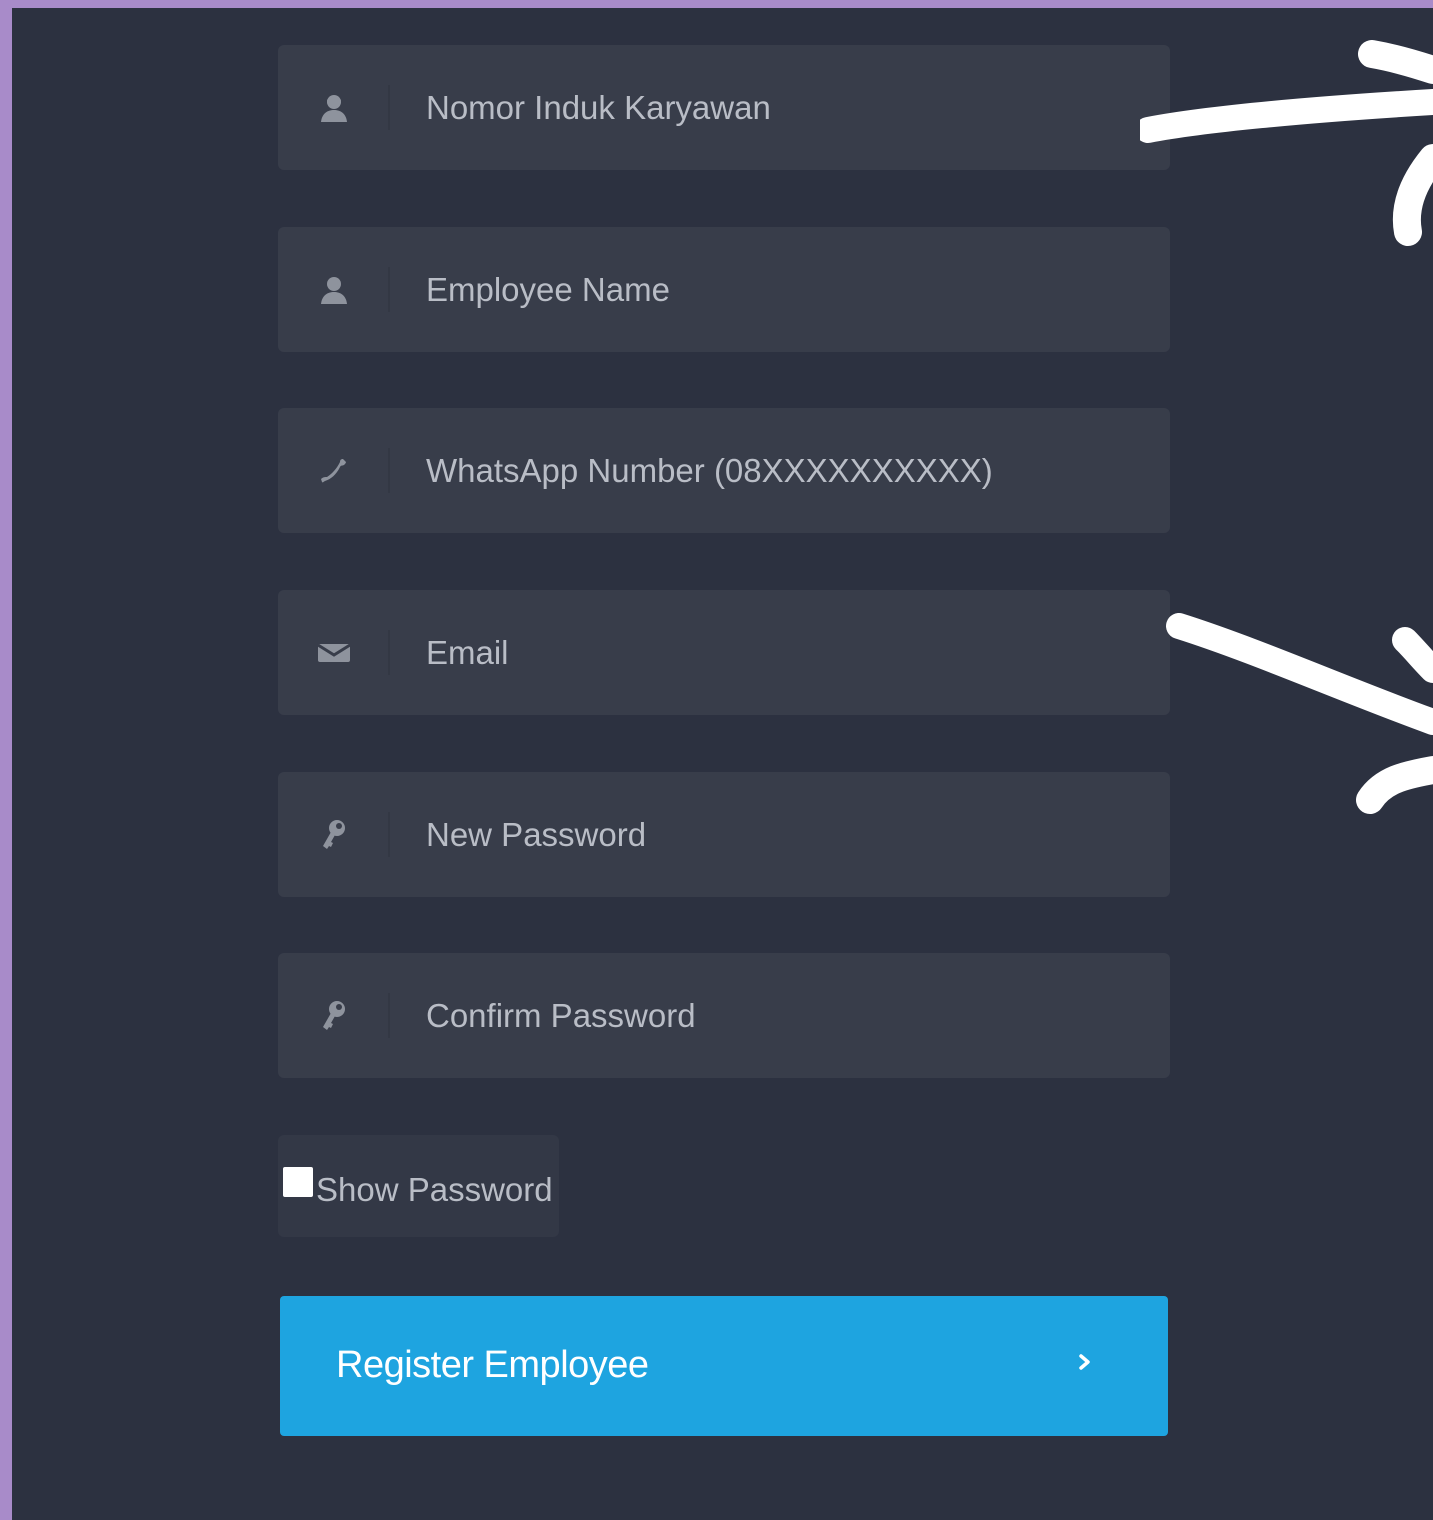 The width and height of the screenshot is (1433, 1520). I want to click on register-employee-button: Register Employee, so click(724, 1366).